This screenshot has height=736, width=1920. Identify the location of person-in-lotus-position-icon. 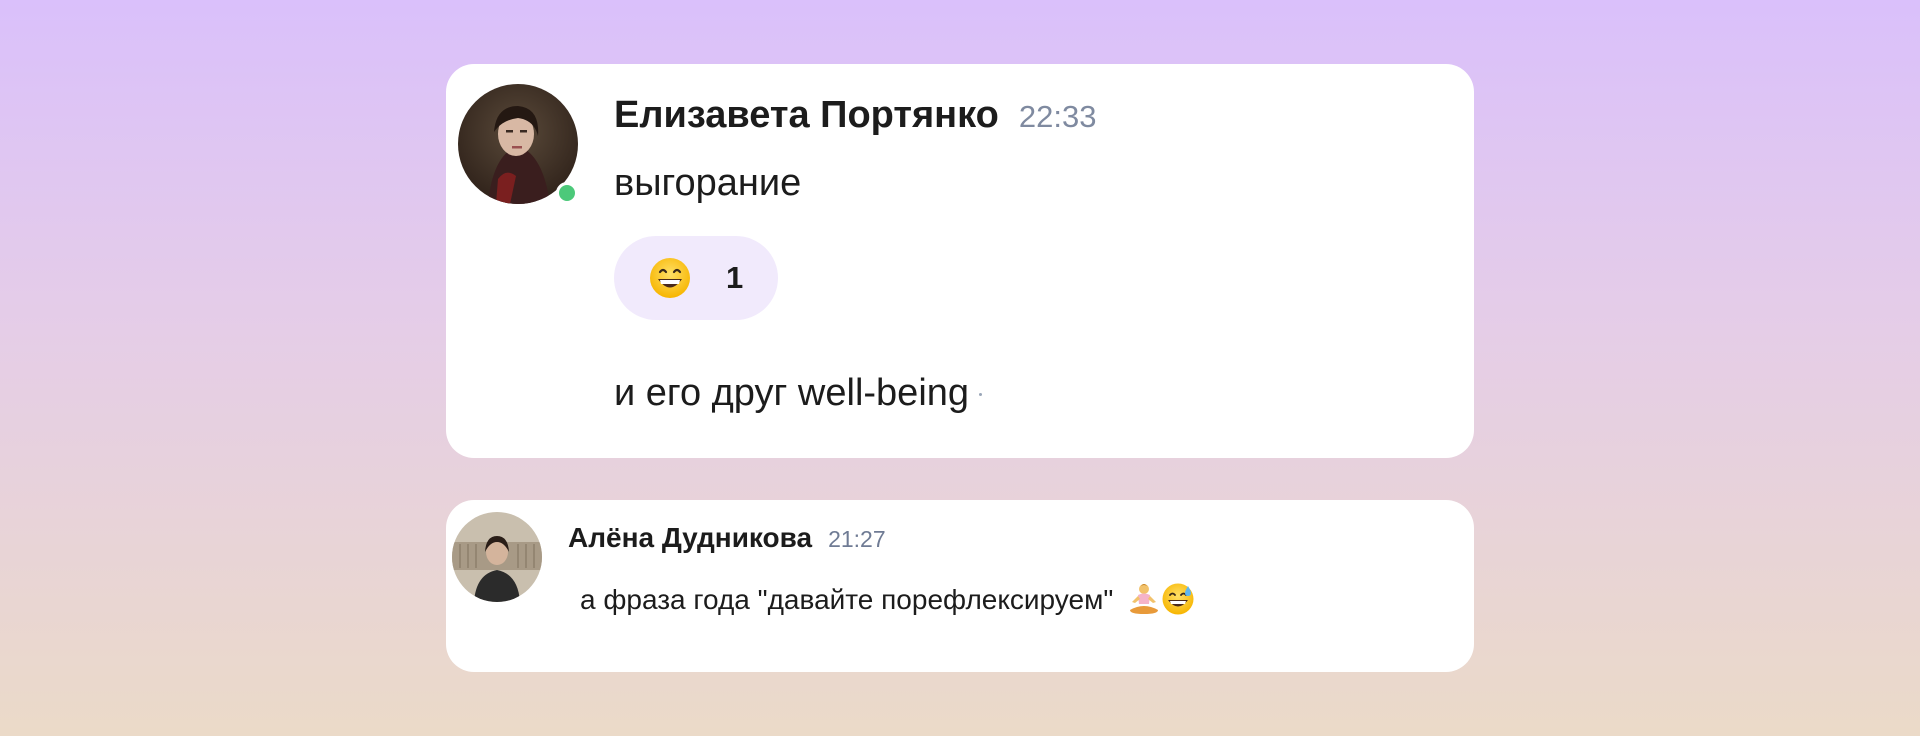
(1144, 599).